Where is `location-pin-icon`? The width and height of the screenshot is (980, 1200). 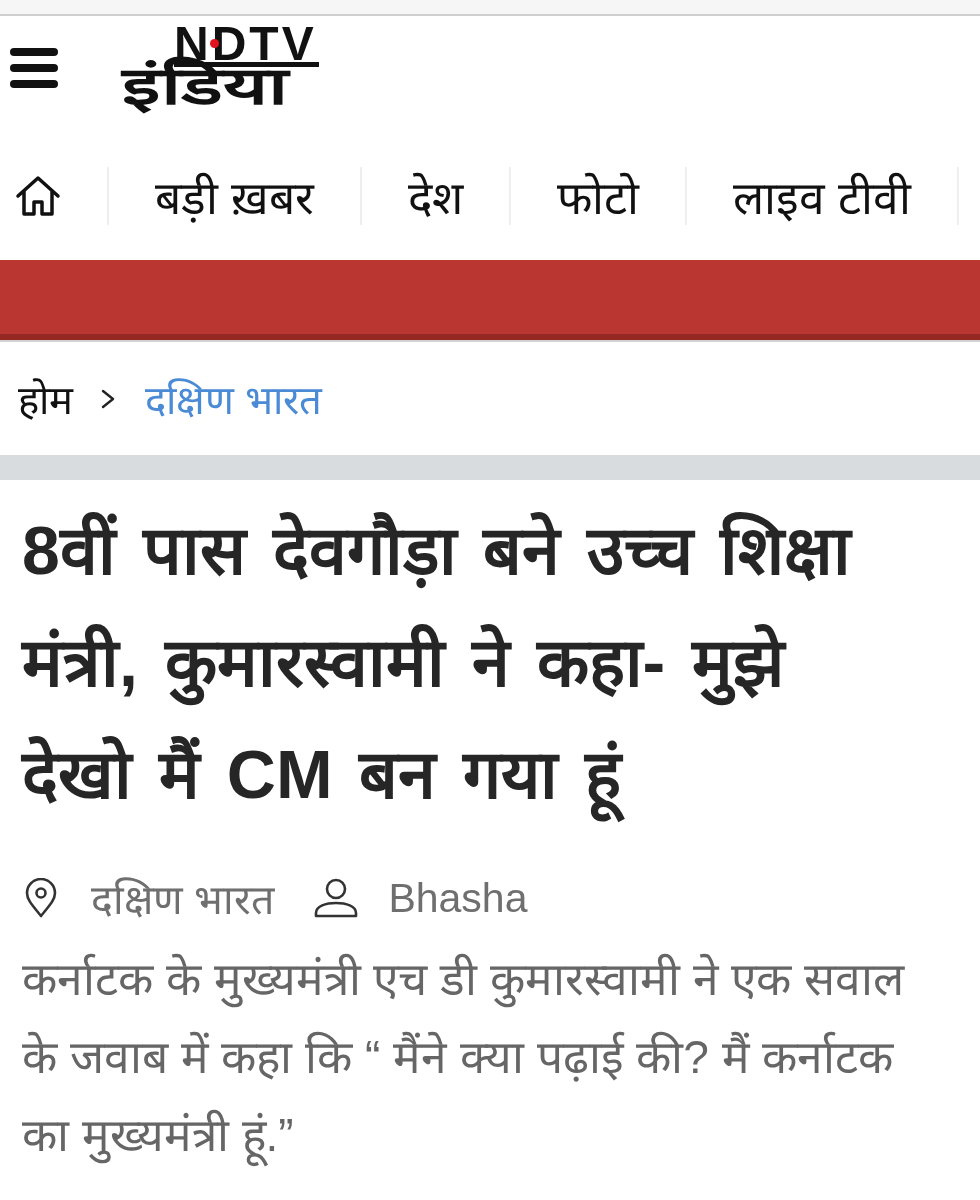
location-pin-icon is located at coordinates (41, 898).